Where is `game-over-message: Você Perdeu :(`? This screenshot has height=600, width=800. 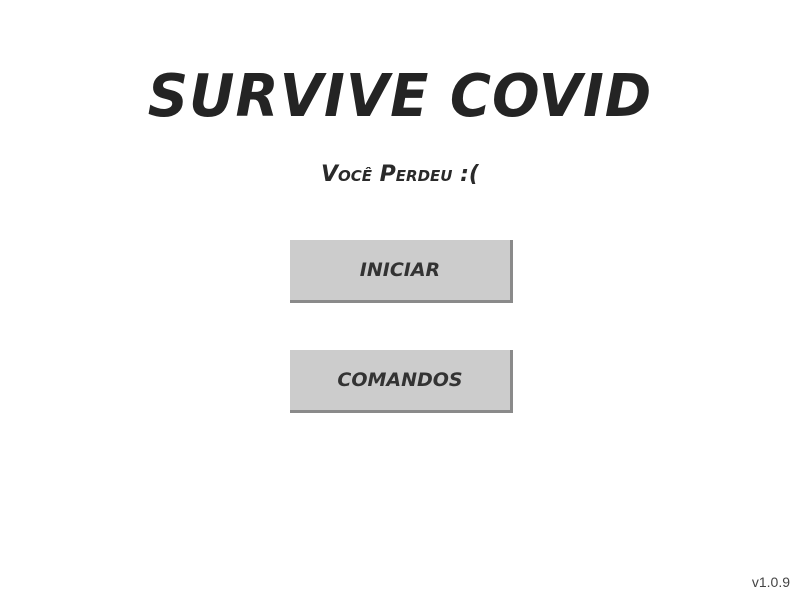 game-over-message: Você Perdeu :( is located at coordinates (399, 174).